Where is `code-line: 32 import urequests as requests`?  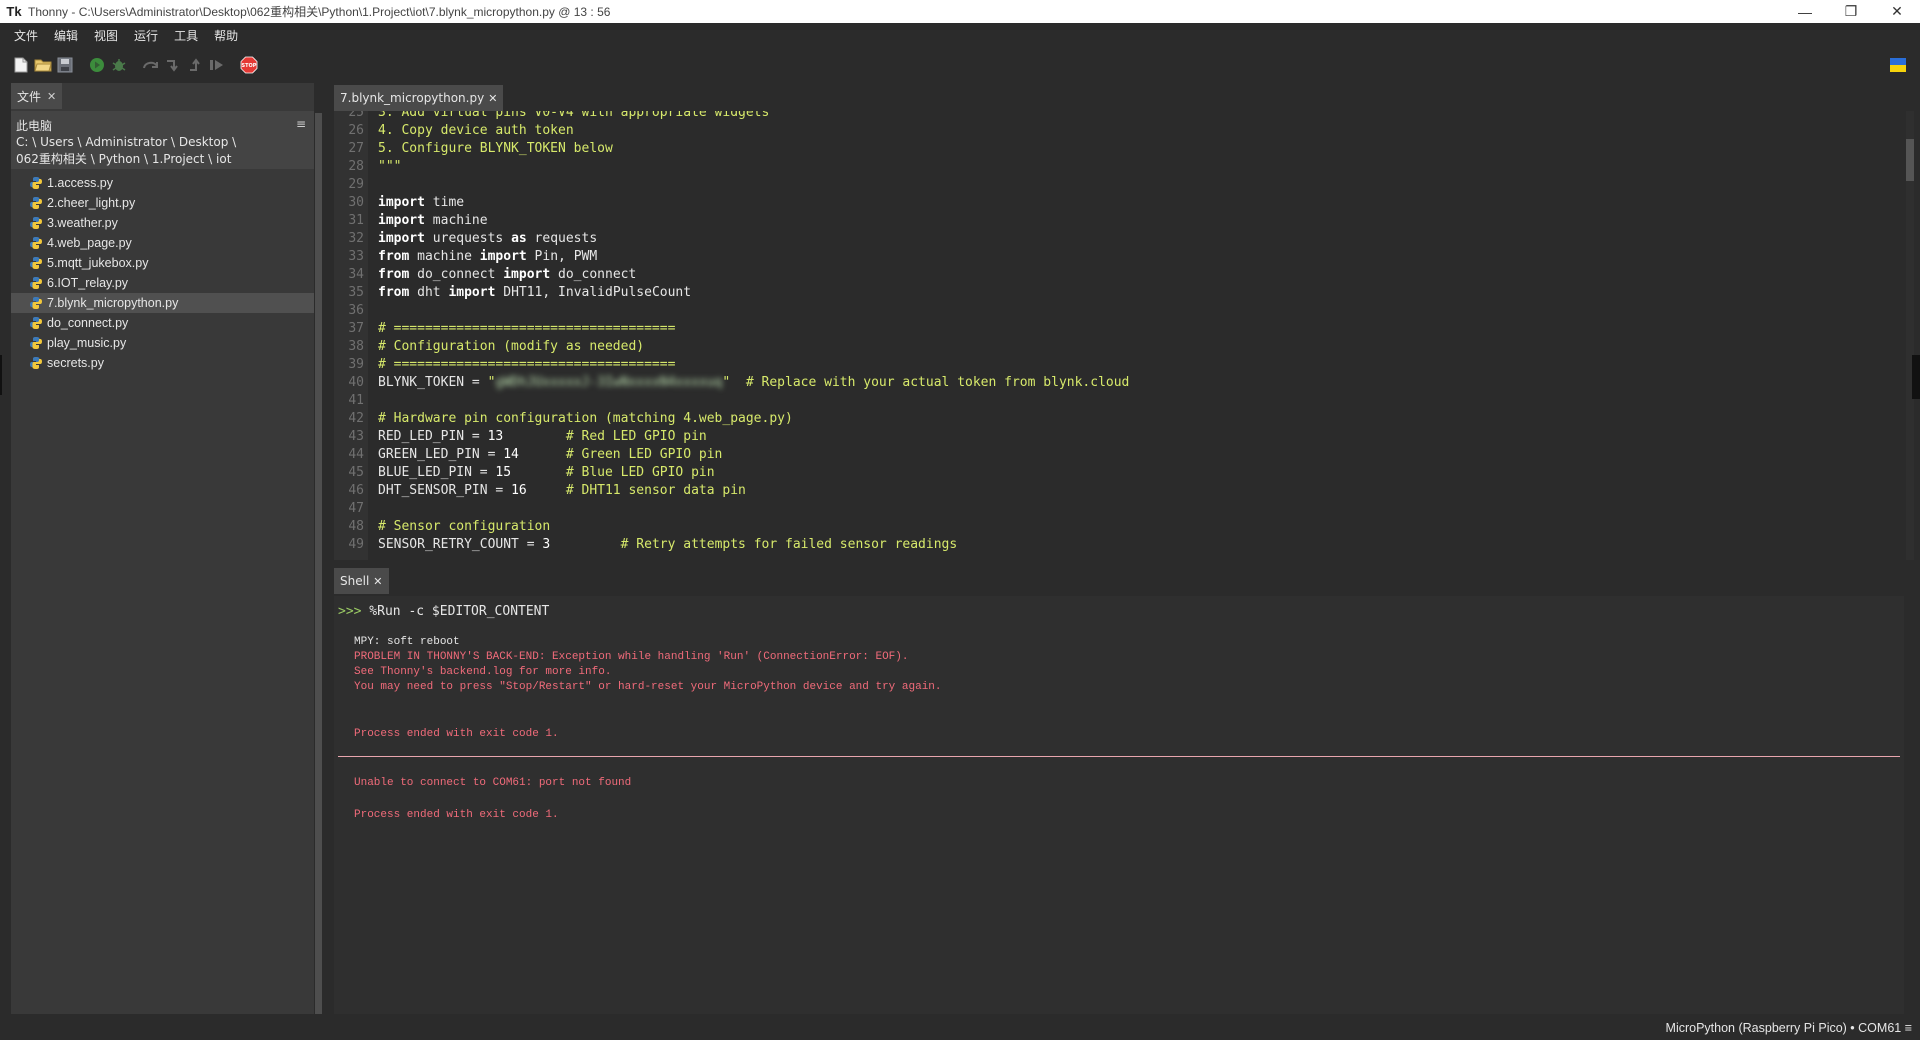 code-line: 32 import urequests as requests is located at coordinates (1114, 239).